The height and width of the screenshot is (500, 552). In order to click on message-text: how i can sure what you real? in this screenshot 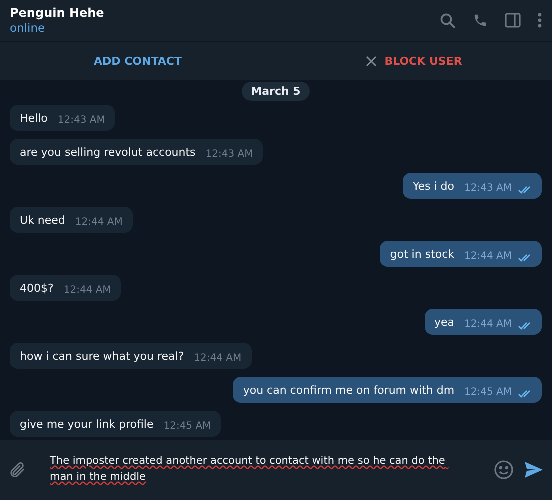, I will do `click(102, 356)`.